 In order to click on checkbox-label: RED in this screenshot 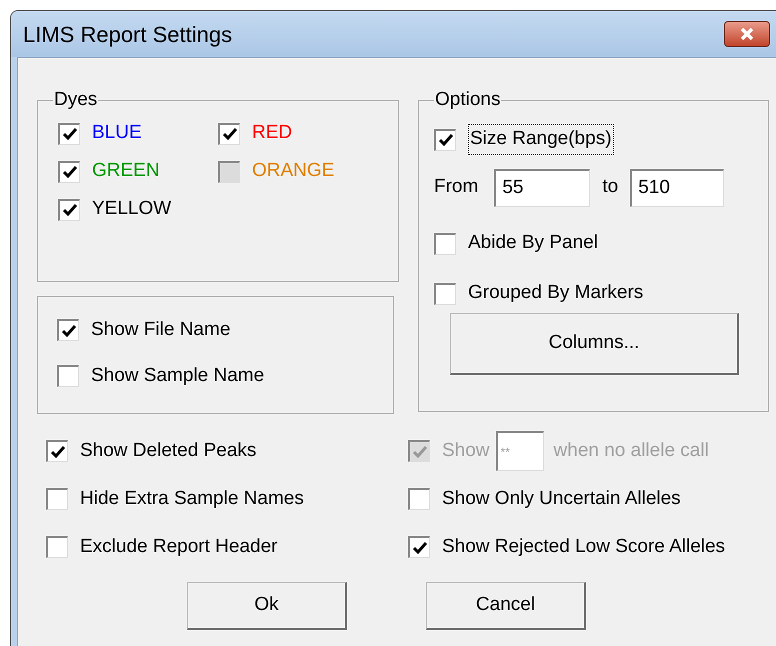, I will do `click(272, 133)`.